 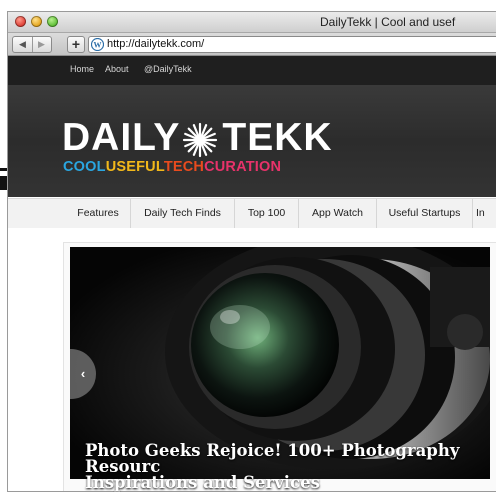 I want to click on address-bar: W http://dailytekk.com/, so click(x=292, y=44).